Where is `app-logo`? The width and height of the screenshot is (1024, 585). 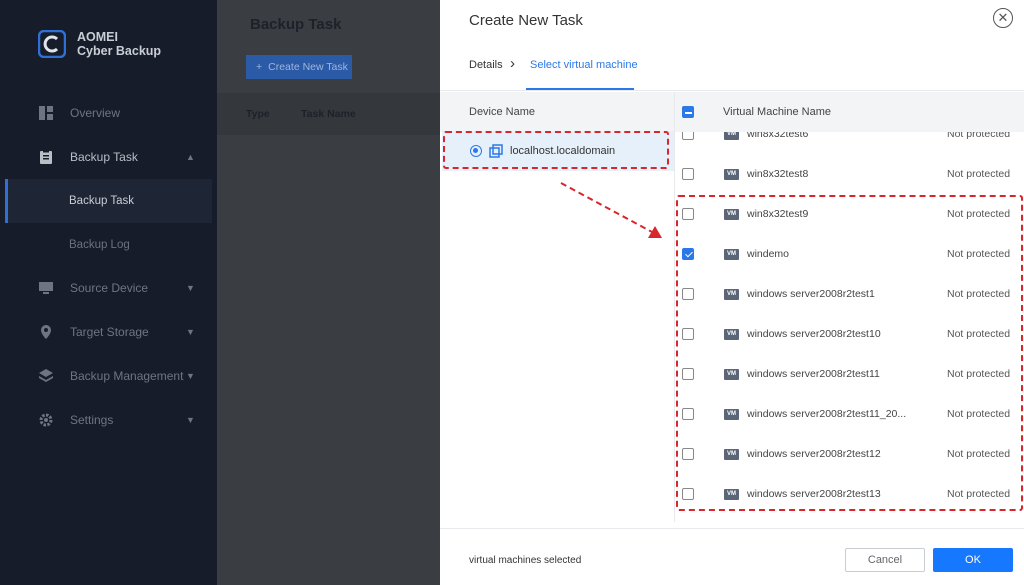 app-logo is located at coordinates (52, 44).